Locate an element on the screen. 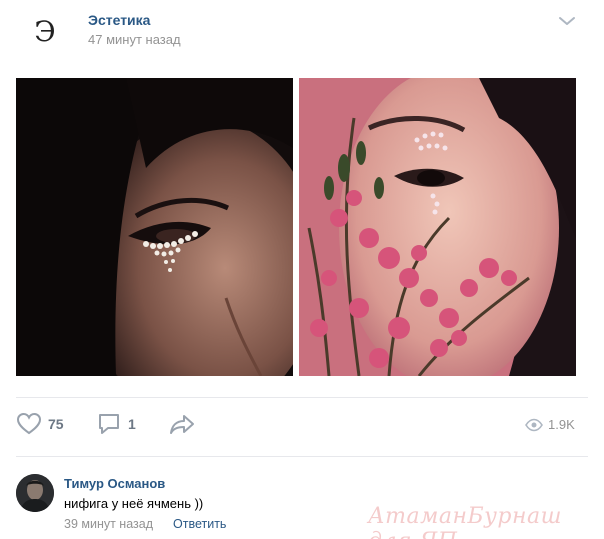 The height and width of the screenshot is (539, 604). group-avatar: Э is located at coordinates (45, 31).